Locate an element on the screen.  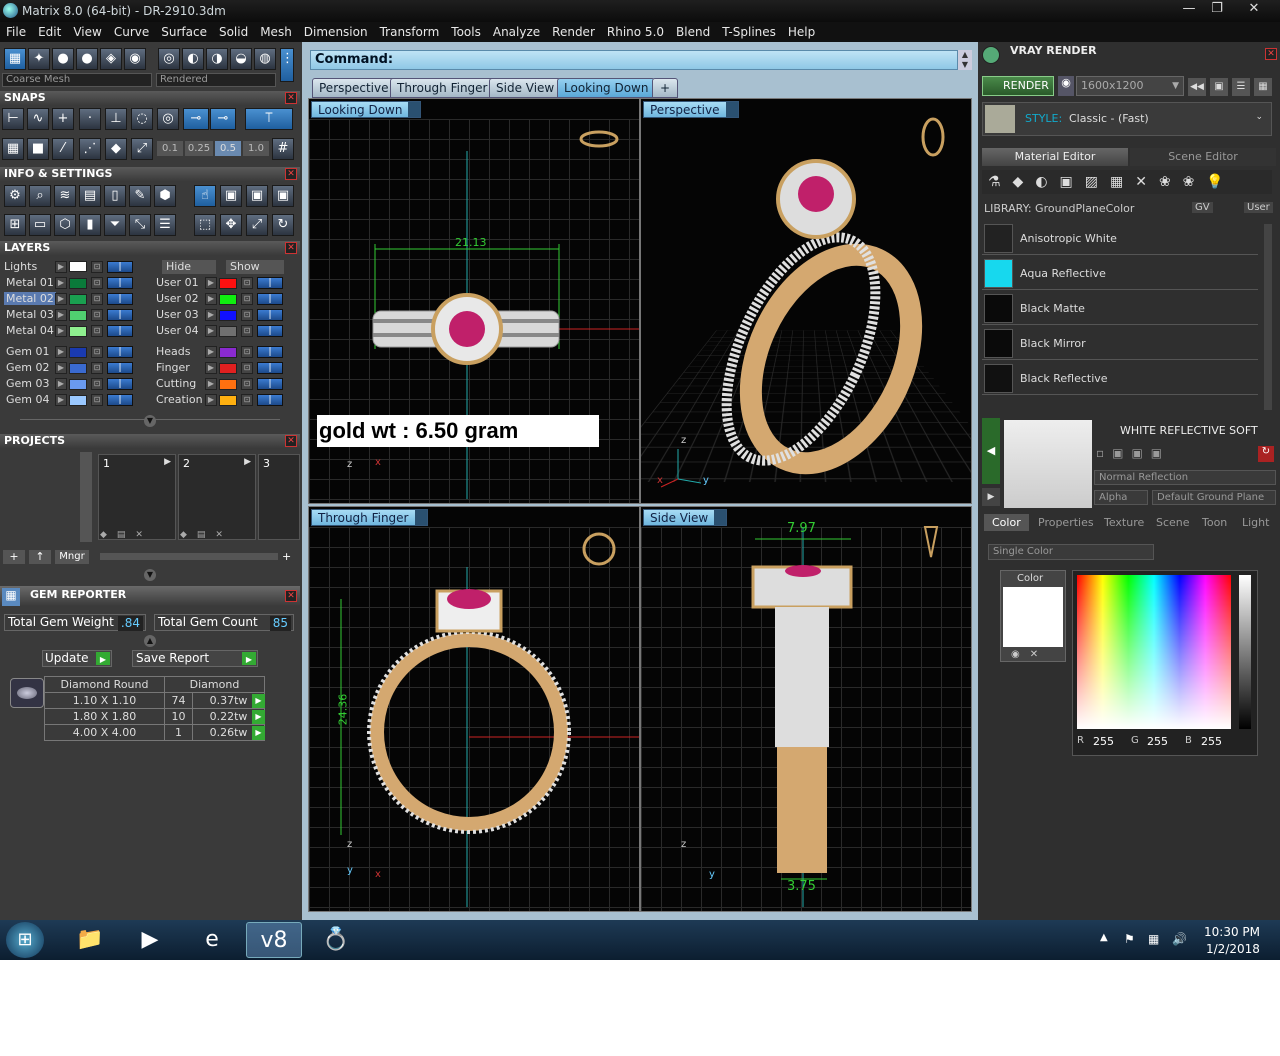
material-item: Black Matte is located at coordinates (1120, 308).